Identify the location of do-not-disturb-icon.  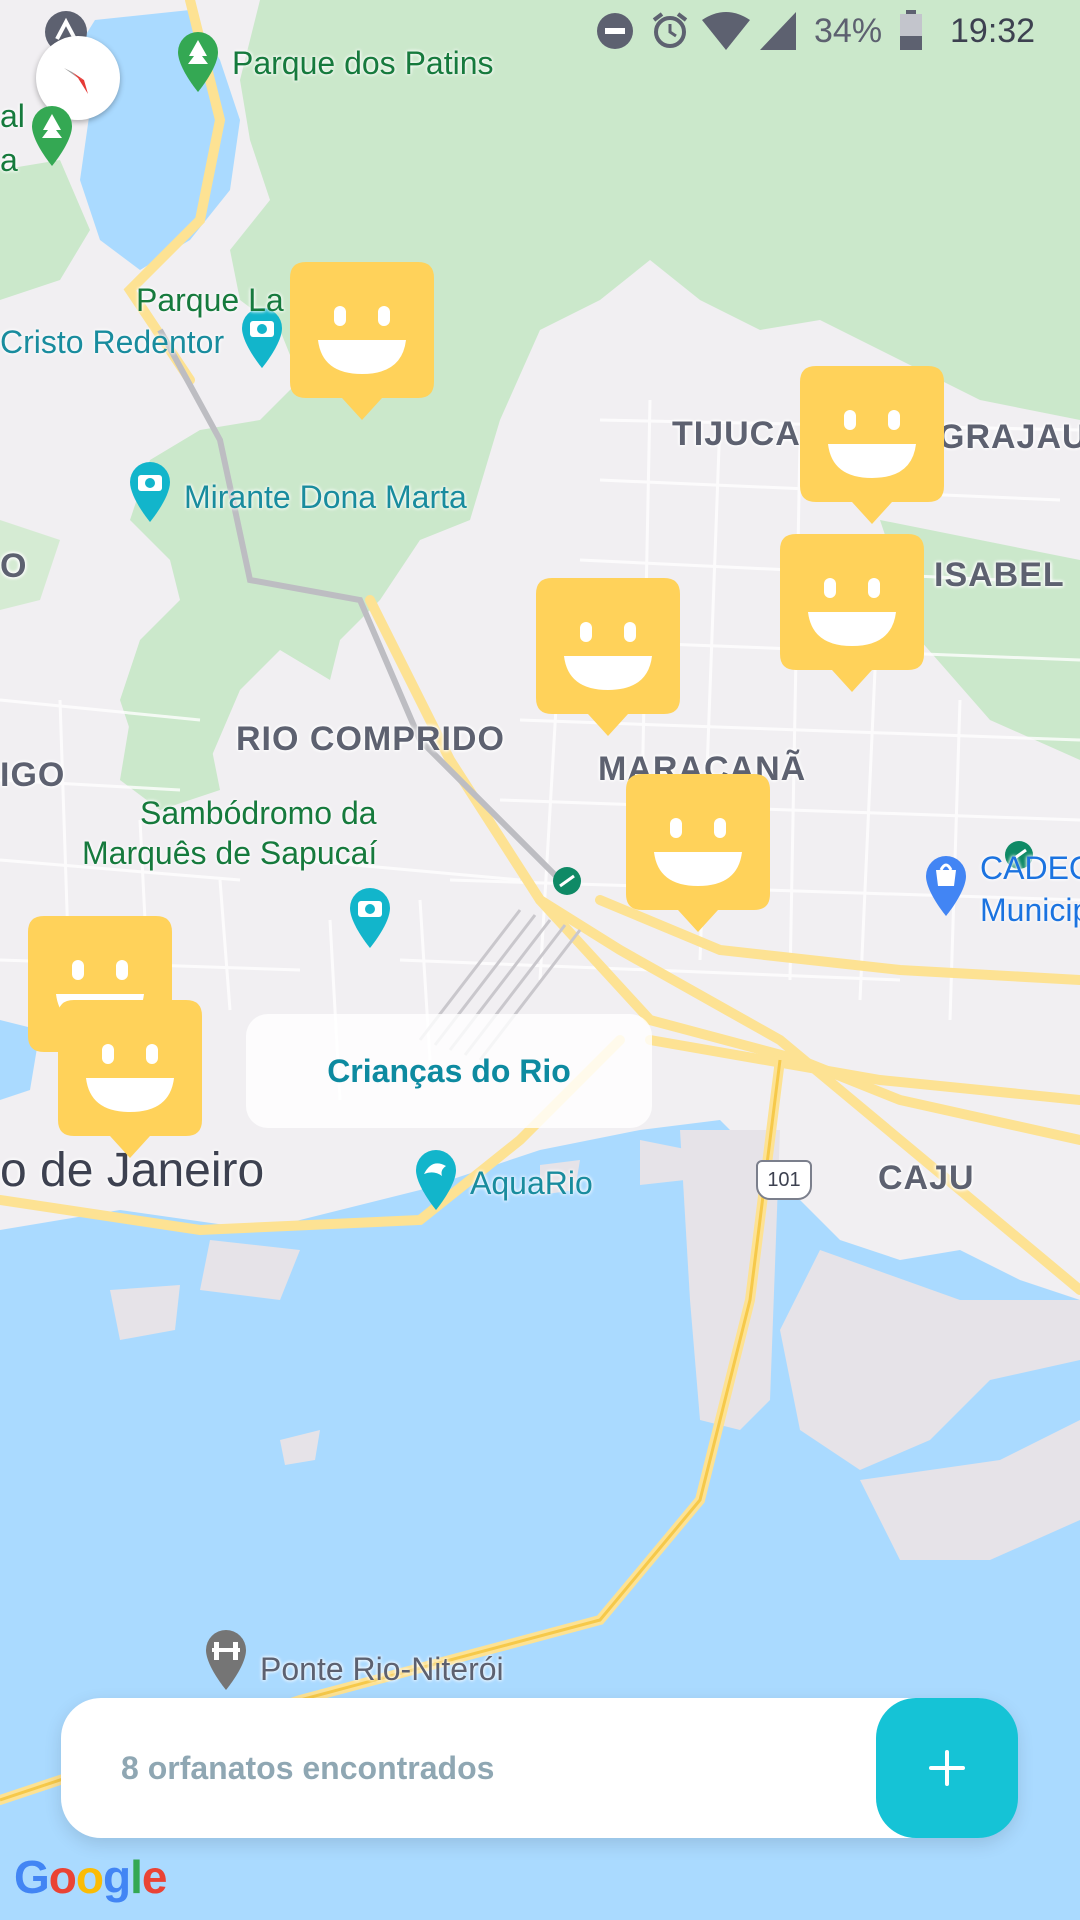
(615, 31).